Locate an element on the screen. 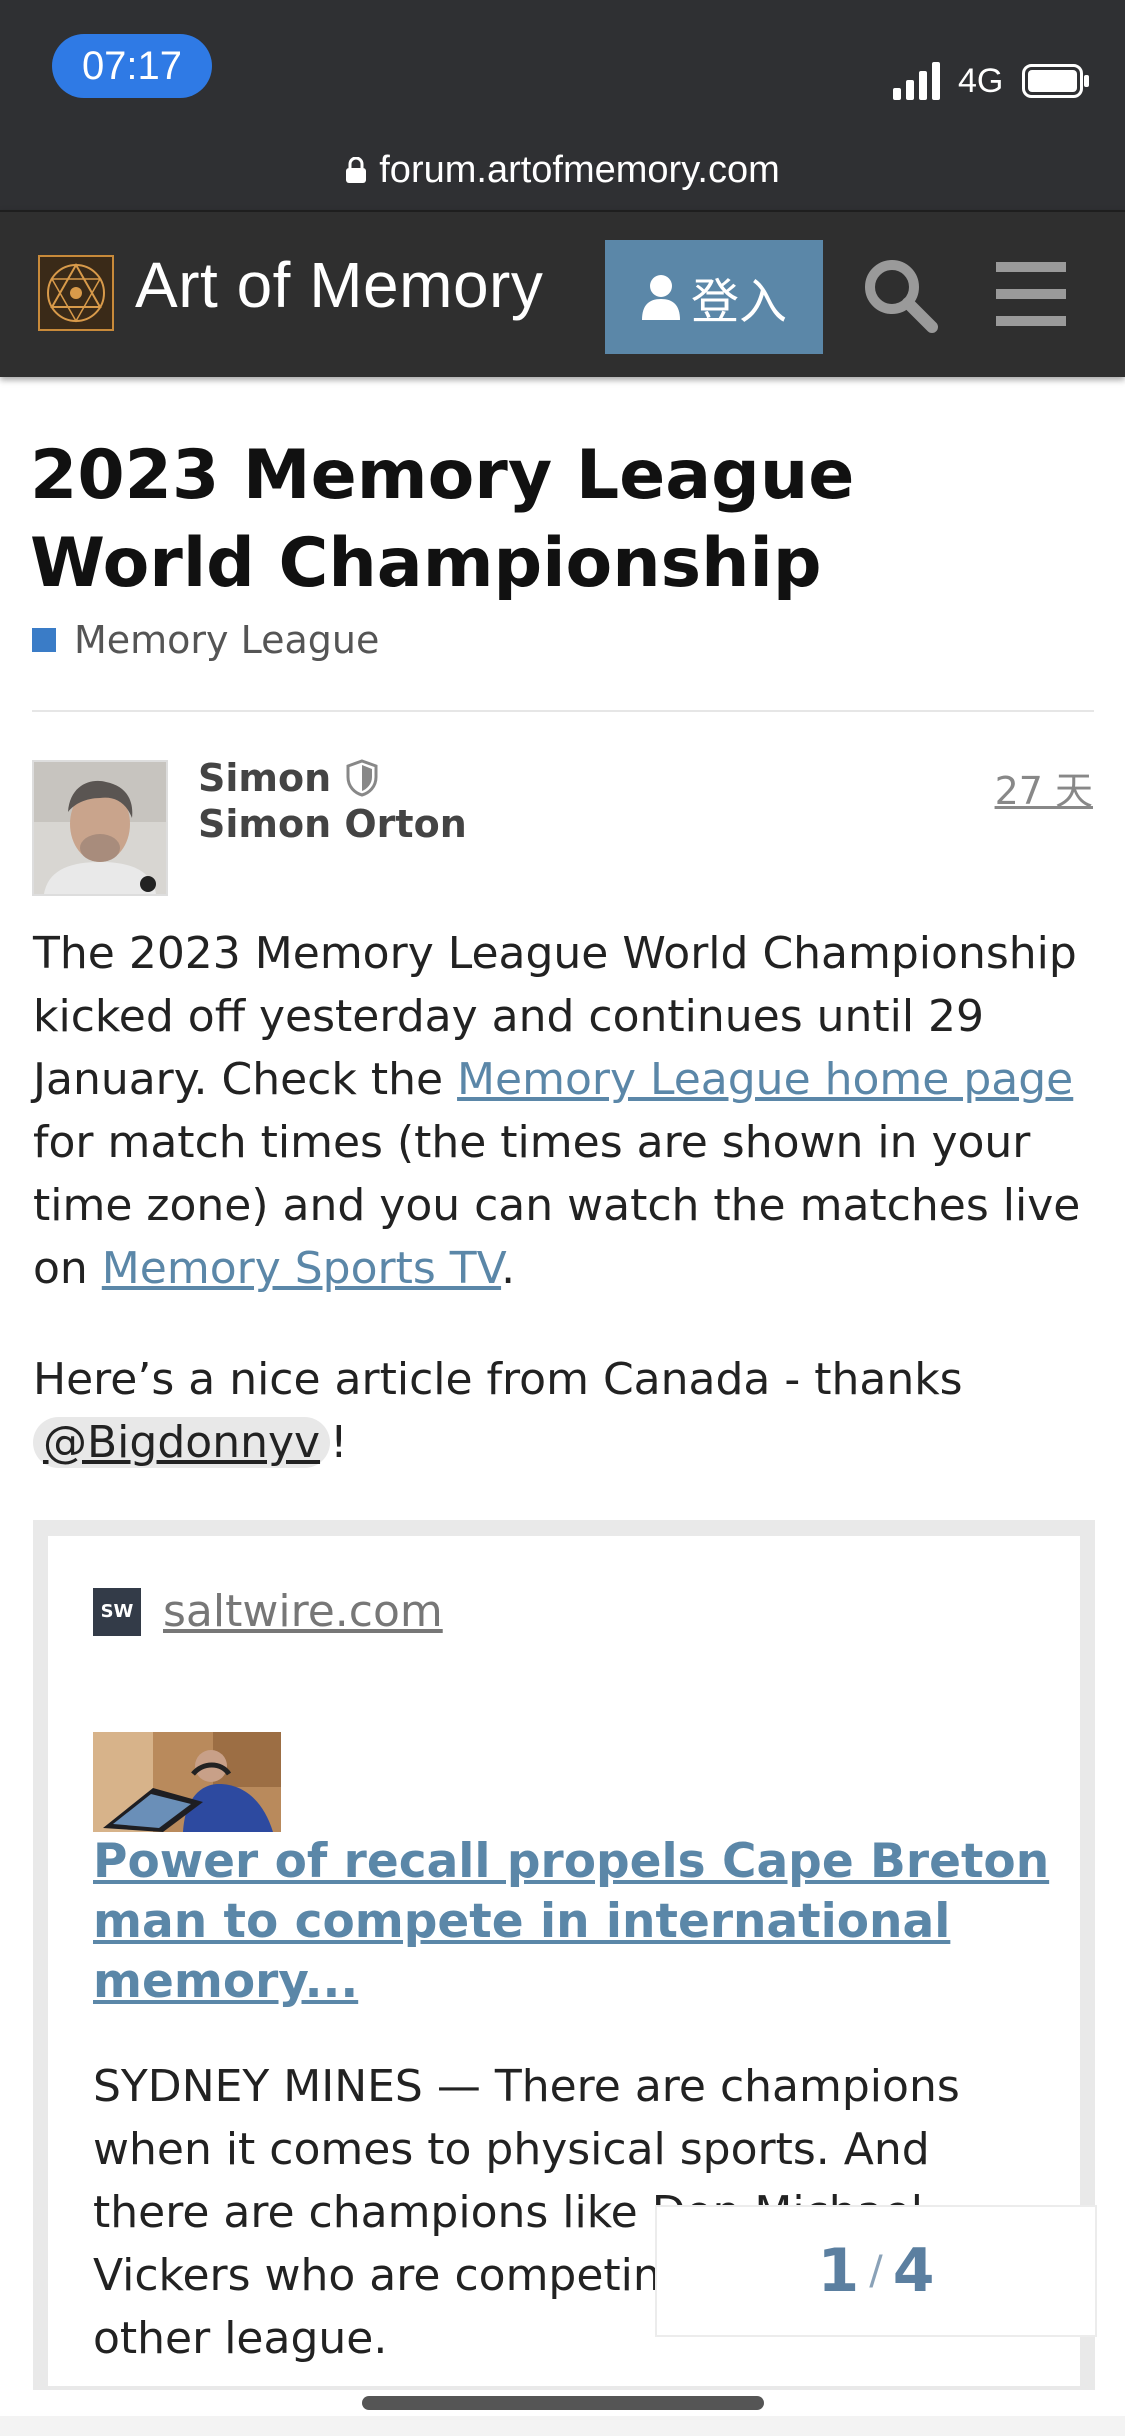 The width and height of the screenshot is (1125, 2436). topic-title: 2023 Memory League World Championship is located at coordinates (560, 520).